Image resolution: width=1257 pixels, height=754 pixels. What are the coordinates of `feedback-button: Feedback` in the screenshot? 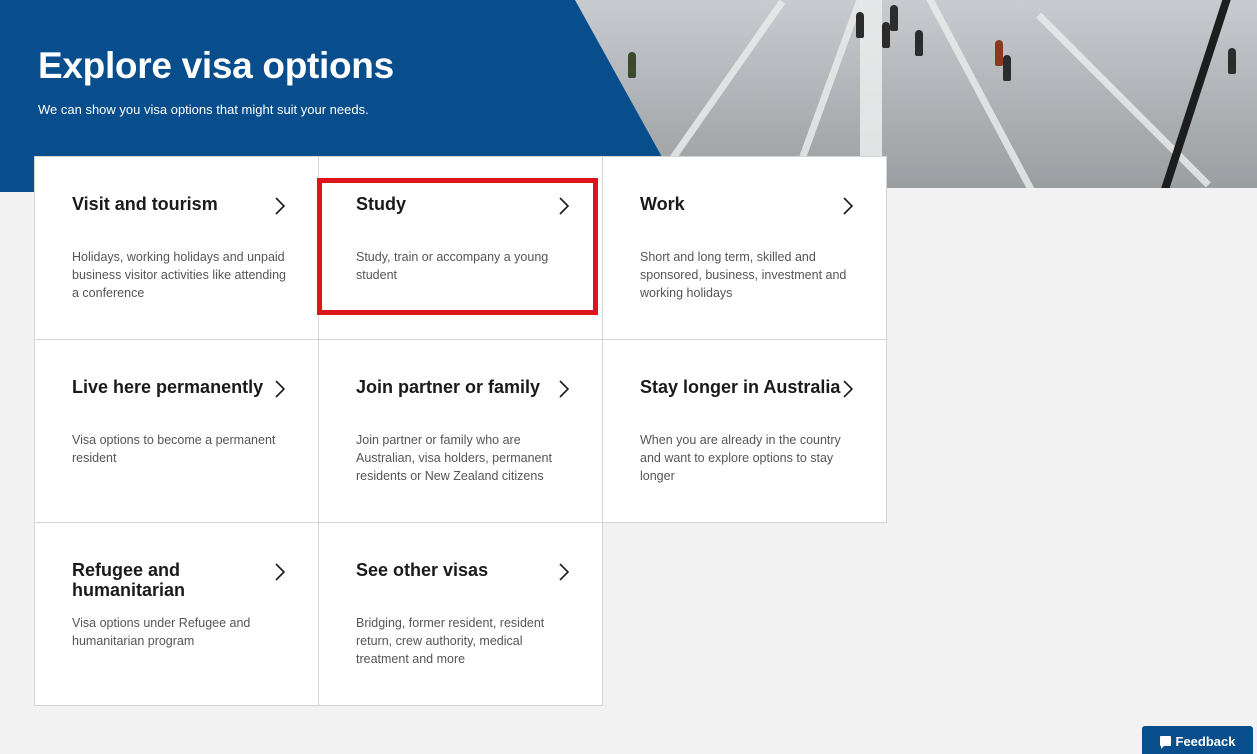 It's located at (1197, 740).